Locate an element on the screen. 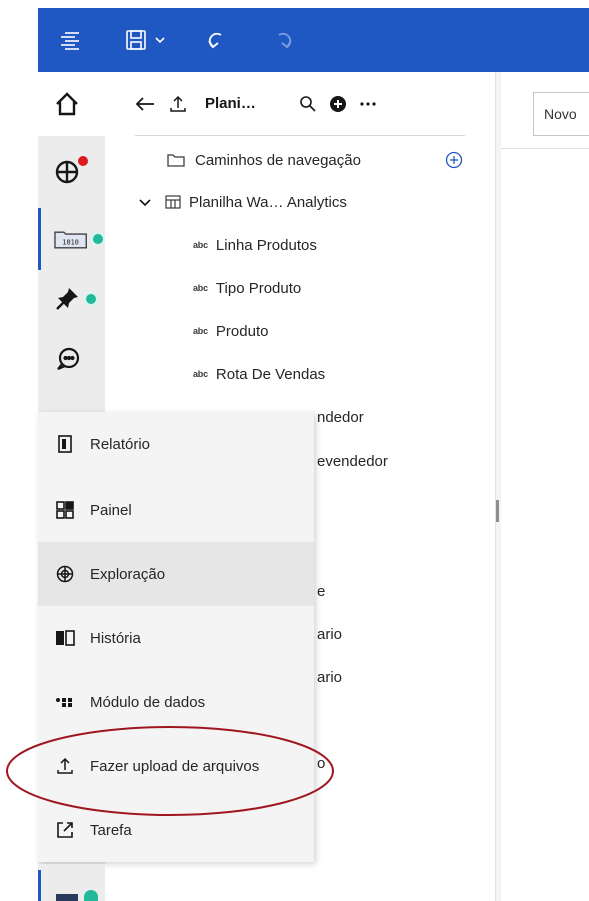 The image size is (589, 901). job-icon is located at coordinates (65, 830).